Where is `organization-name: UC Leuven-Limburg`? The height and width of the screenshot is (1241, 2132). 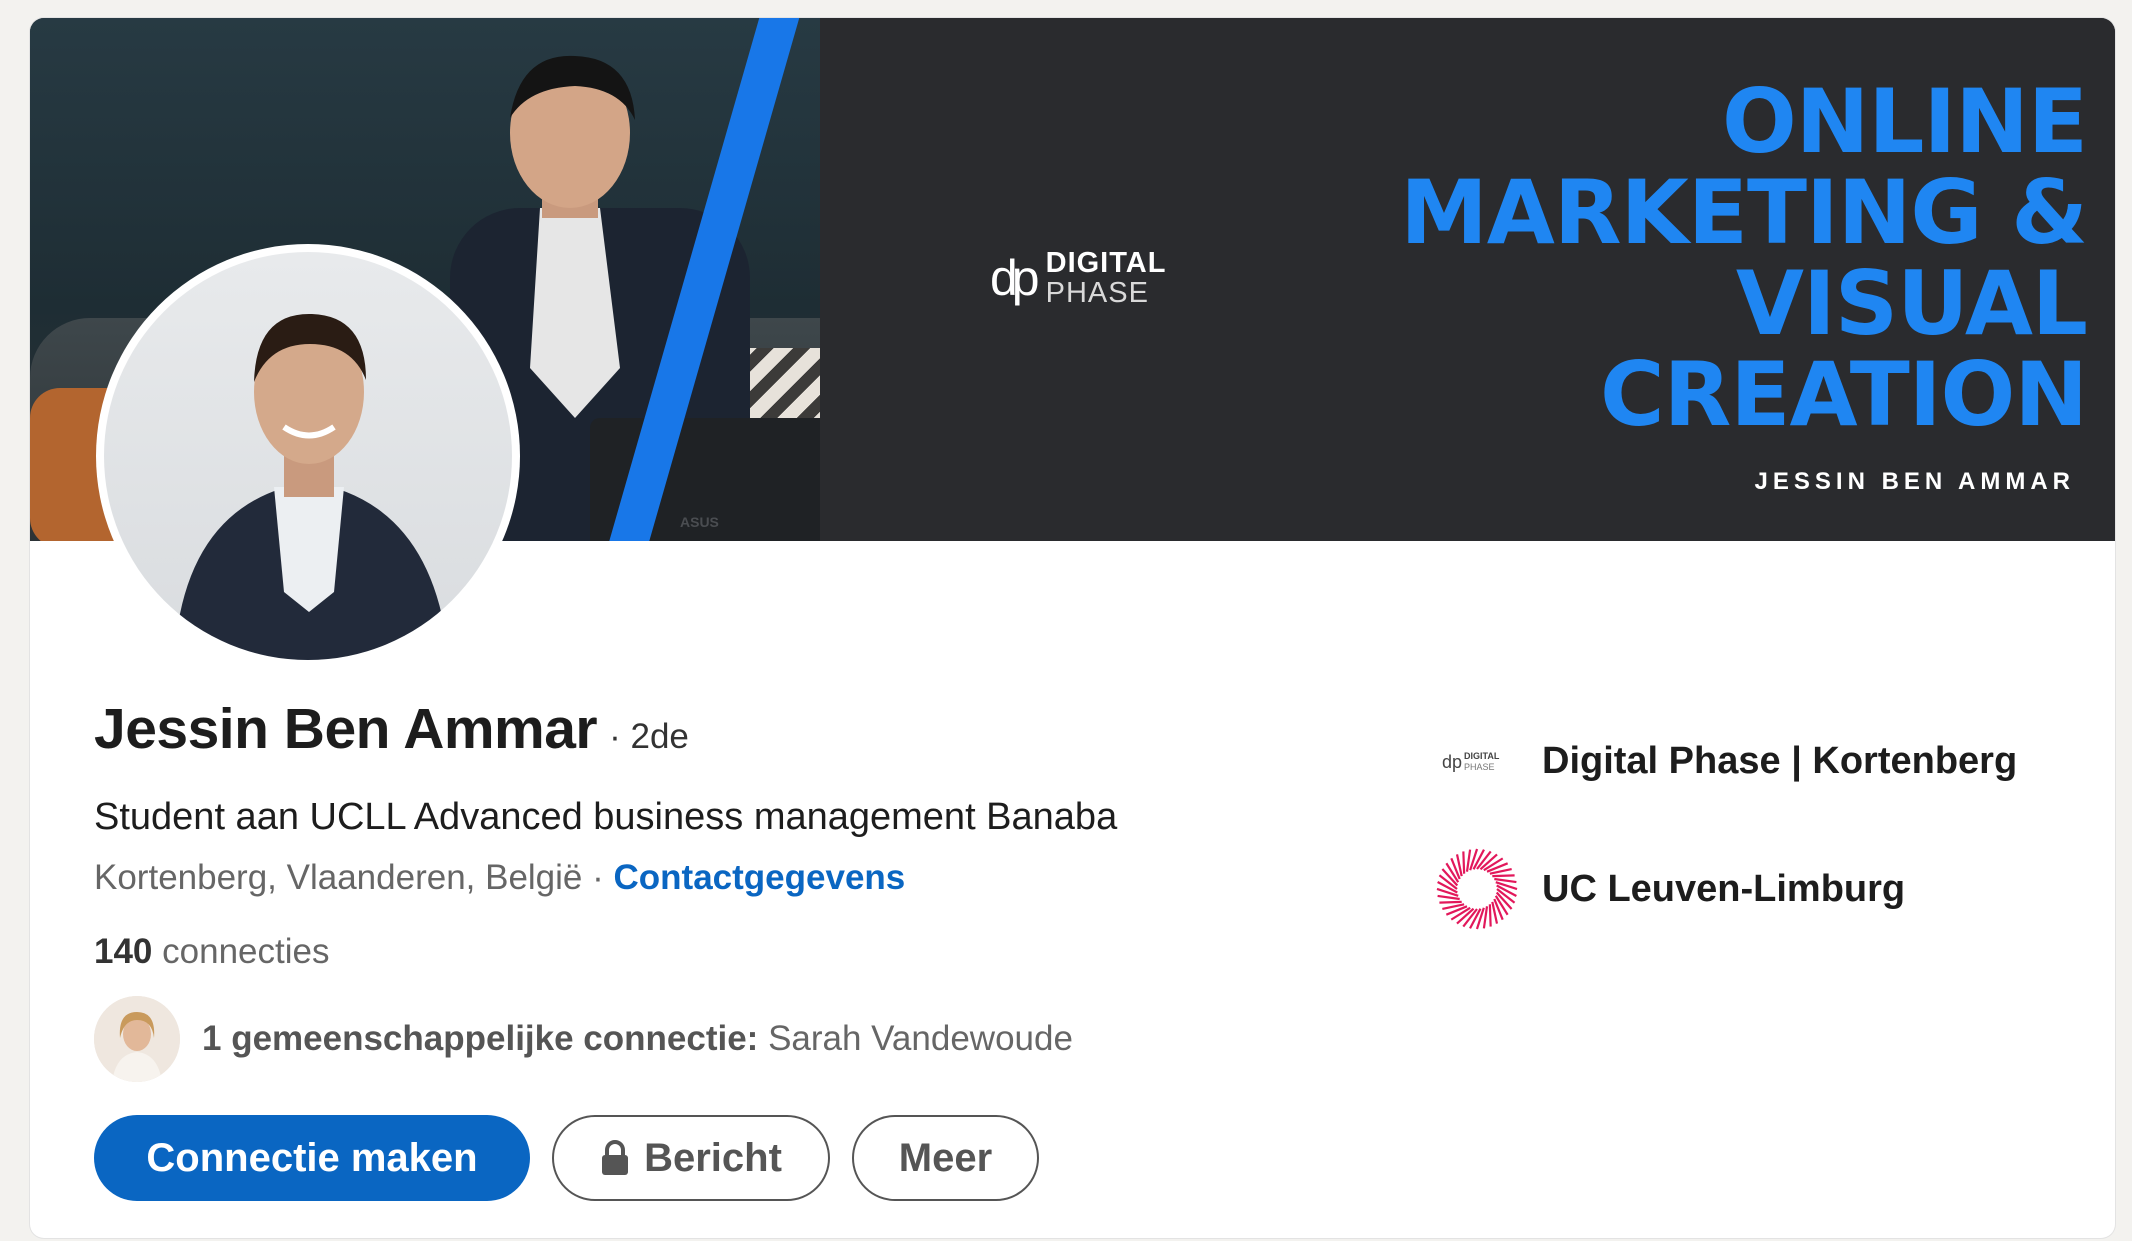 organization-name: UC Leuven-Limburg is located at coordinates (1724, 888).